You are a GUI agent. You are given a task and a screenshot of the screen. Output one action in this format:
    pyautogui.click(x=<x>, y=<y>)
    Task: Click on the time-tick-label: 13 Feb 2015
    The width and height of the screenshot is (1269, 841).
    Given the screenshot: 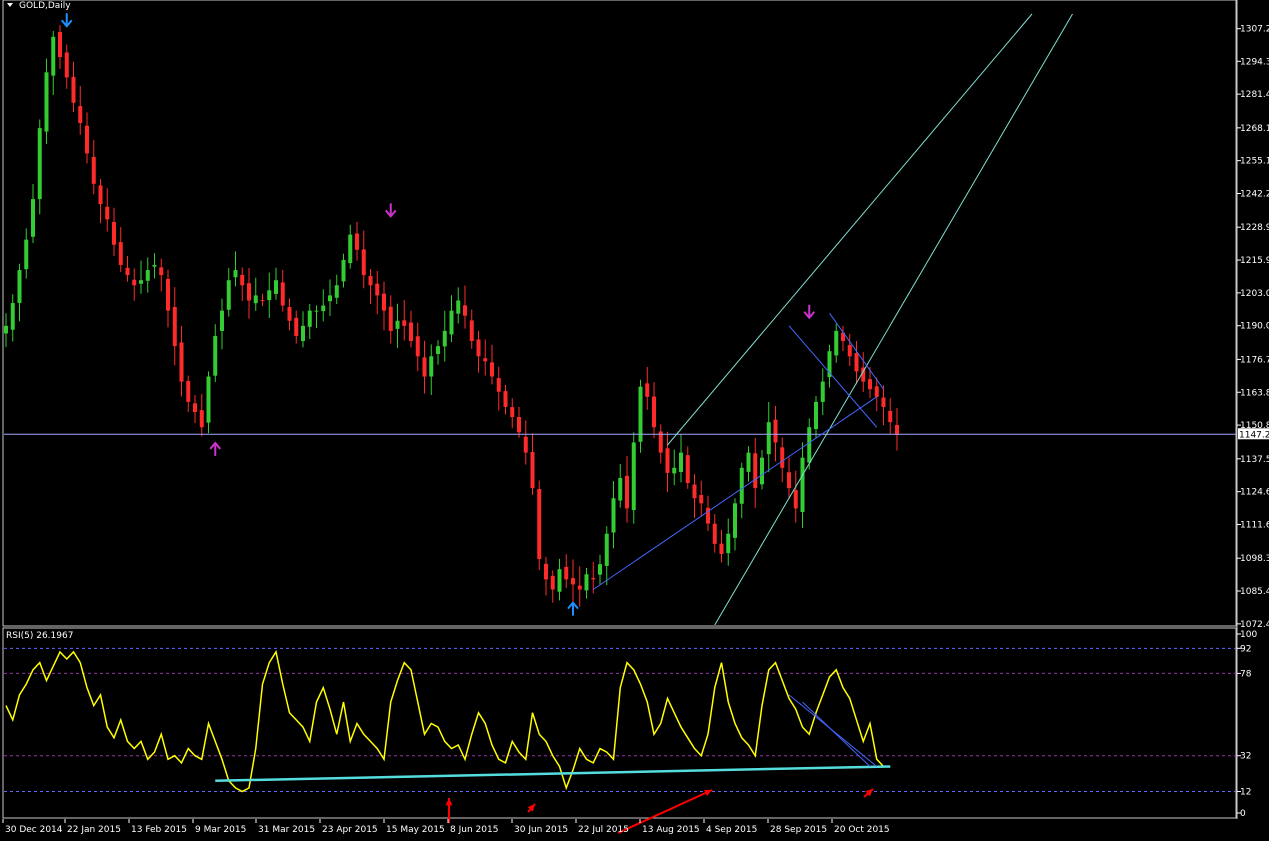 What is the action you would take?
    pyautogui.click(x=159, y=830)
    